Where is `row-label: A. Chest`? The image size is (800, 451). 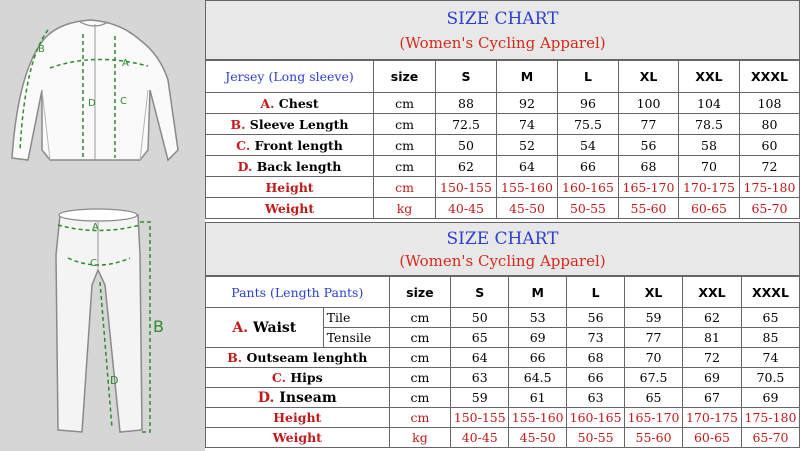 row-label: A. Chest is located at coordinates (289, 103).